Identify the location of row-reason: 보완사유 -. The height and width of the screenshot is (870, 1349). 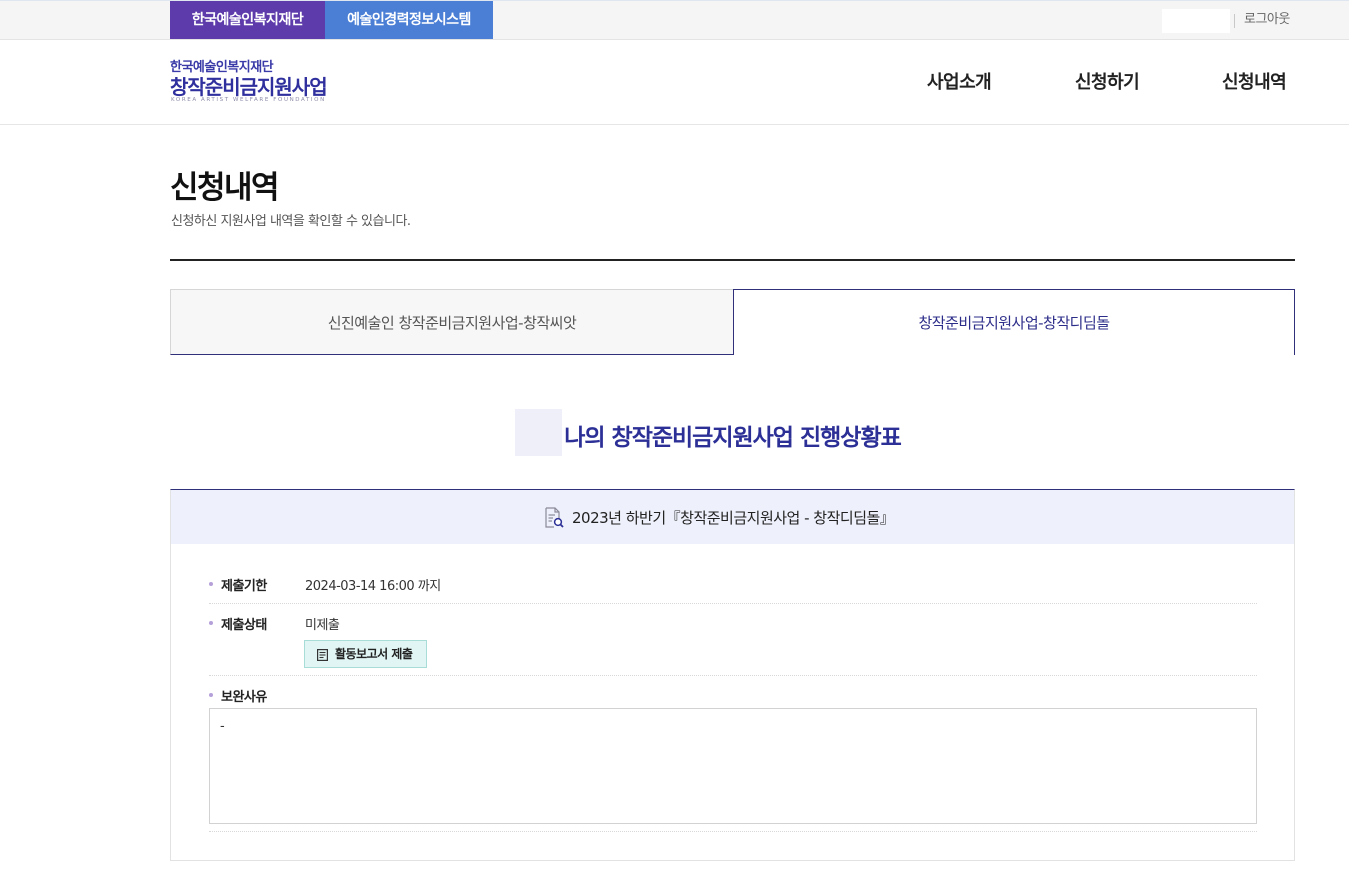
(733, 754).